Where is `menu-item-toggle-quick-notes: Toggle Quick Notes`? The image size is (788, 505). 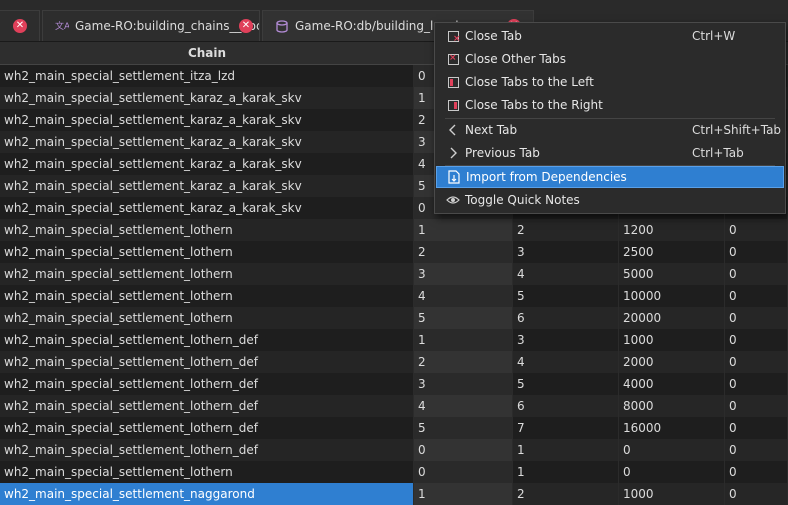
menu-item-toggle-quick-notes: Toggle Quick Notes is located at coordinates (610, 200).